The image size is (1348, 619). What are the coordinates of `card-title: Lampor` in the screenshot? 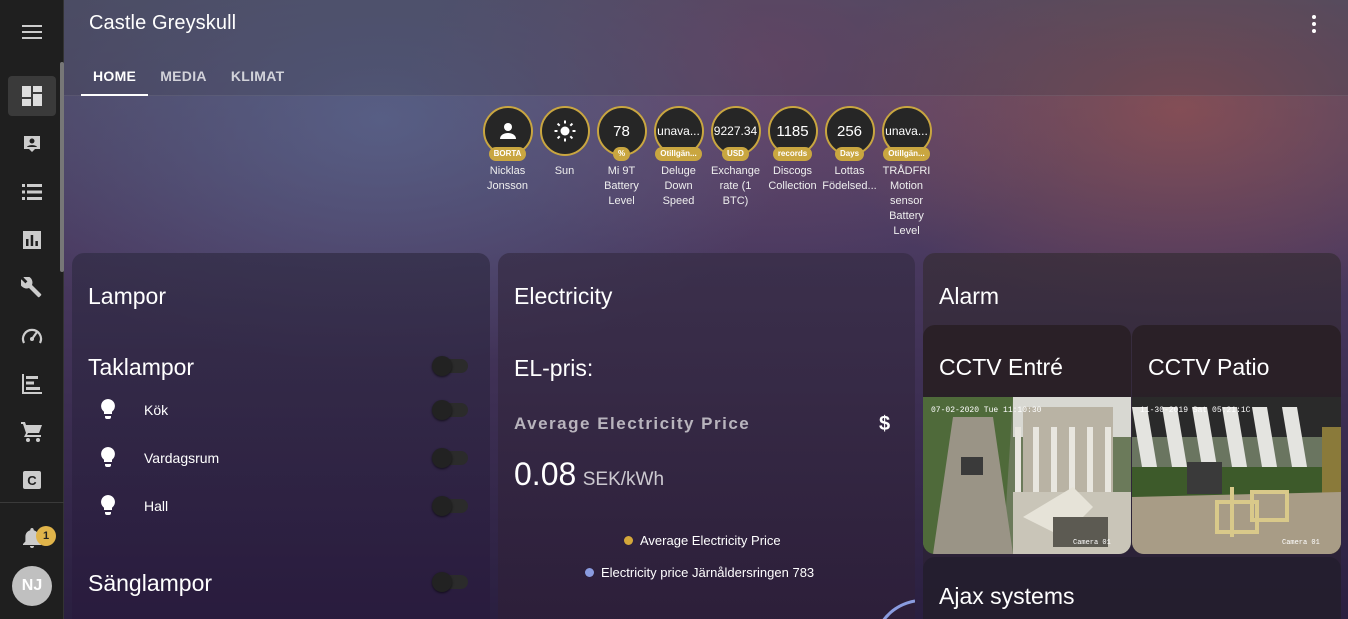 It's located at (127, 296).